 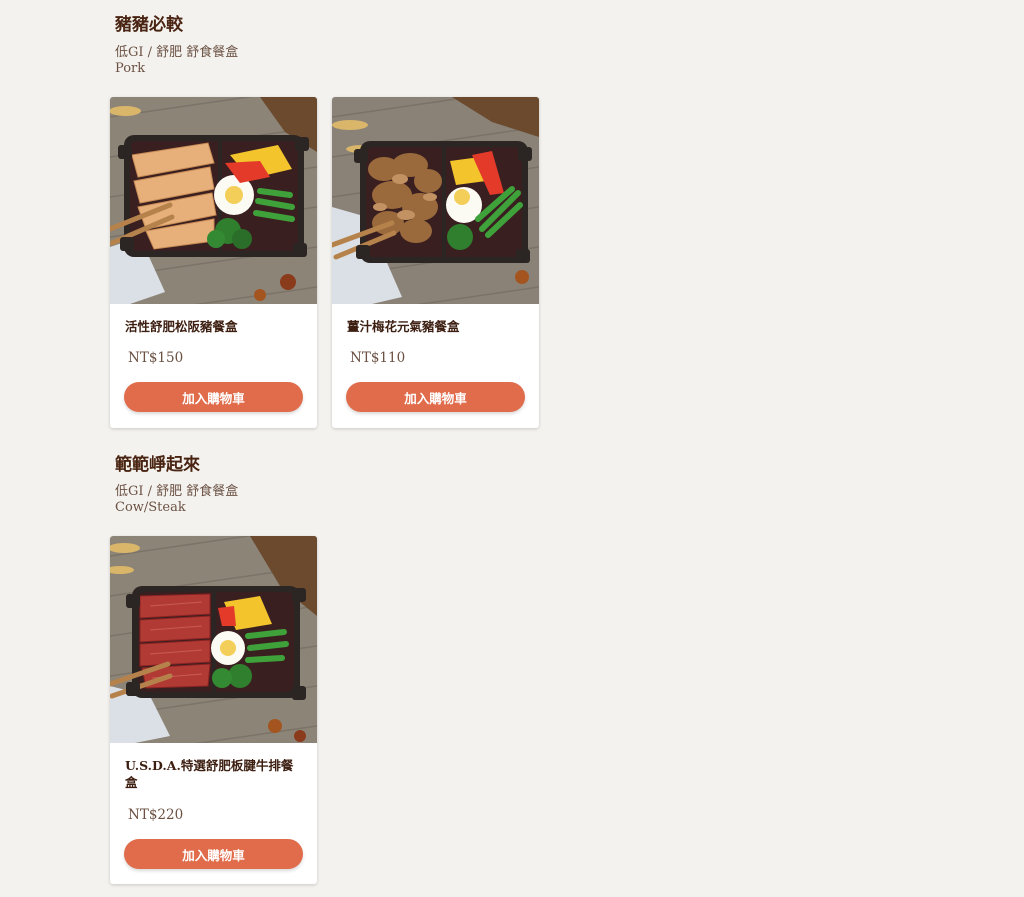 What do you see at coordinates (215, 326) in the screenshot?
I see `product-name: 活性舒肥松阪豬餐盒` at bounding box center [215, 326].